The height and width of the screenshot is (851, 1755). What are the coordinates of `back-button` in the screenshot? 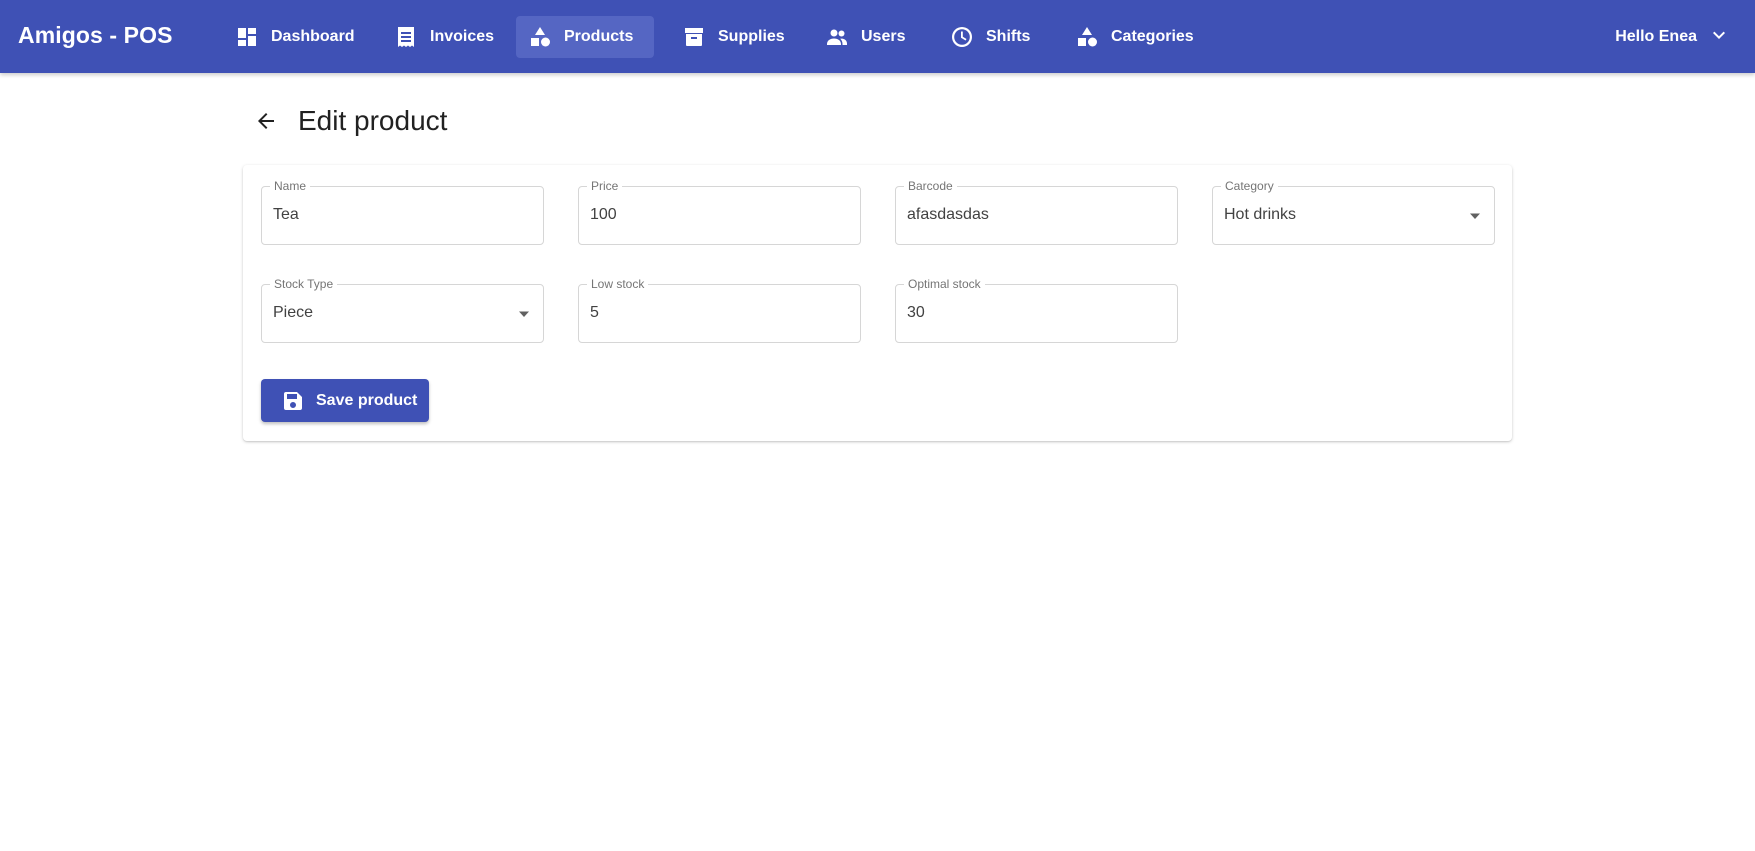 It's located at (266, 123).